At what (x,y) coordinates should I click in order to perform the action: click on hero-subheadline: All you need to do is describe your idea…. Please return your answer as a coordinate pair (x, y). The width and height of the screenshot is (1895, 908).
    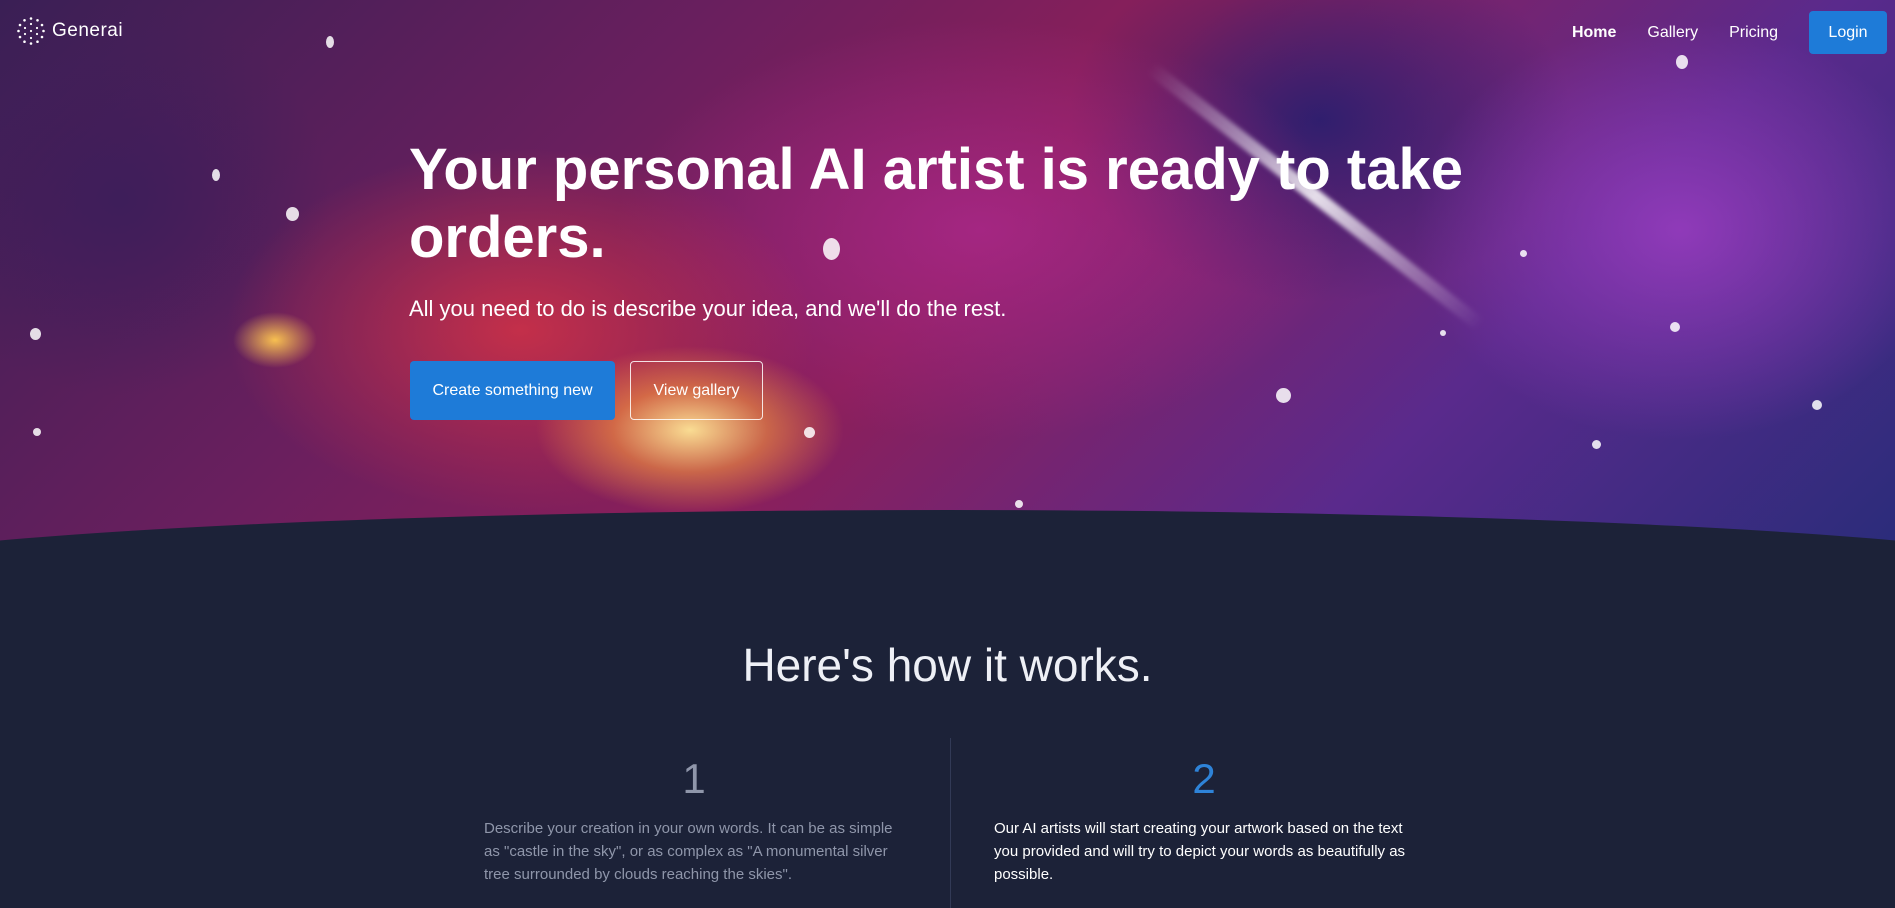
    Looking at the image, I should click on (708, 308).